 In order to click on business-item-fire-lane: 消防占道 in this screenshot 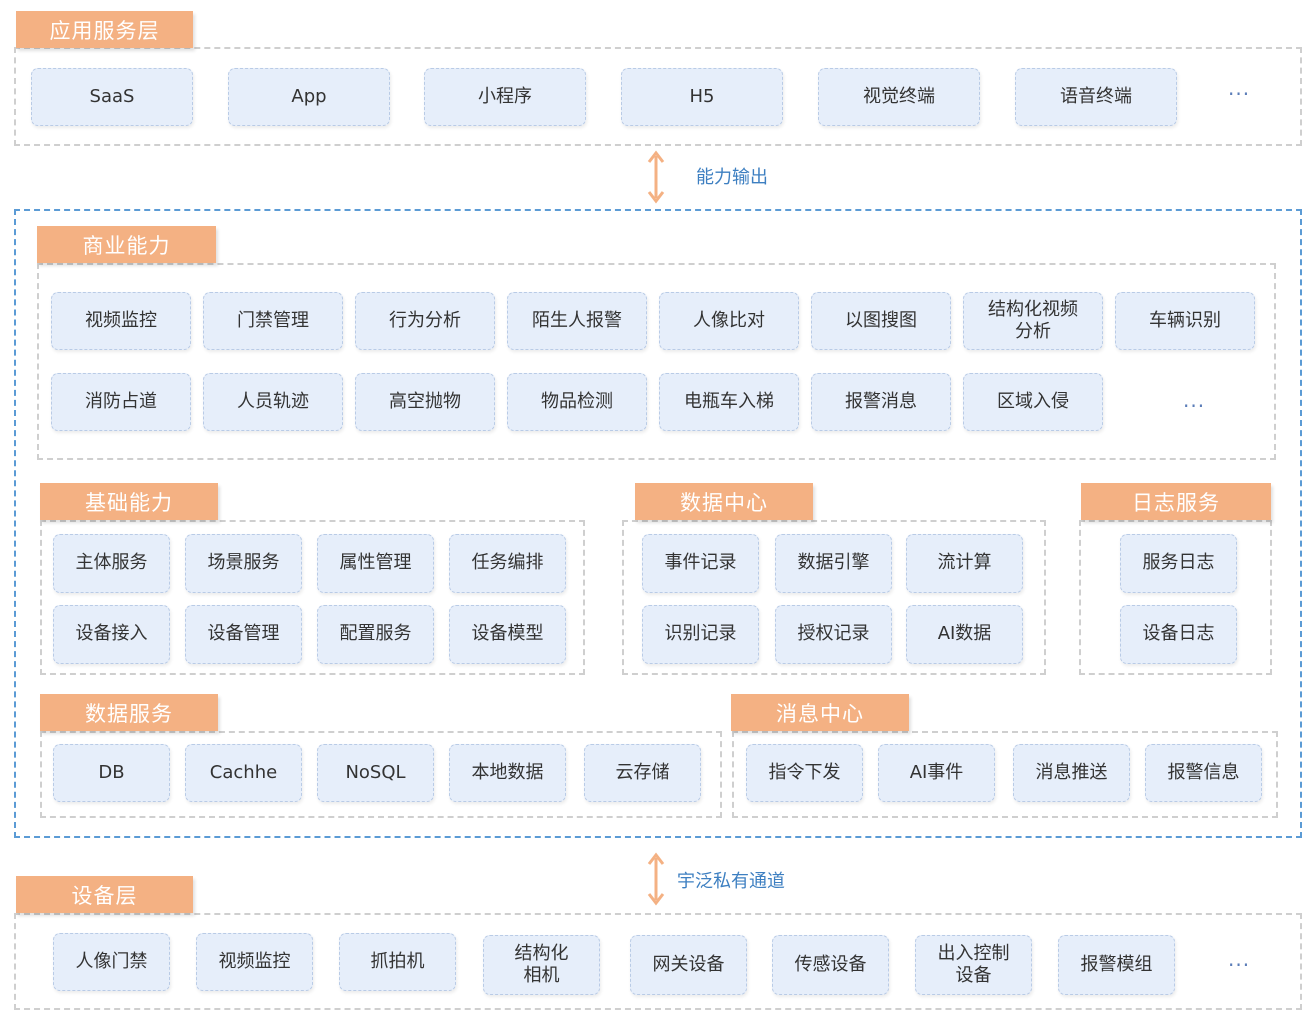, I will do `click(121, 402)`.